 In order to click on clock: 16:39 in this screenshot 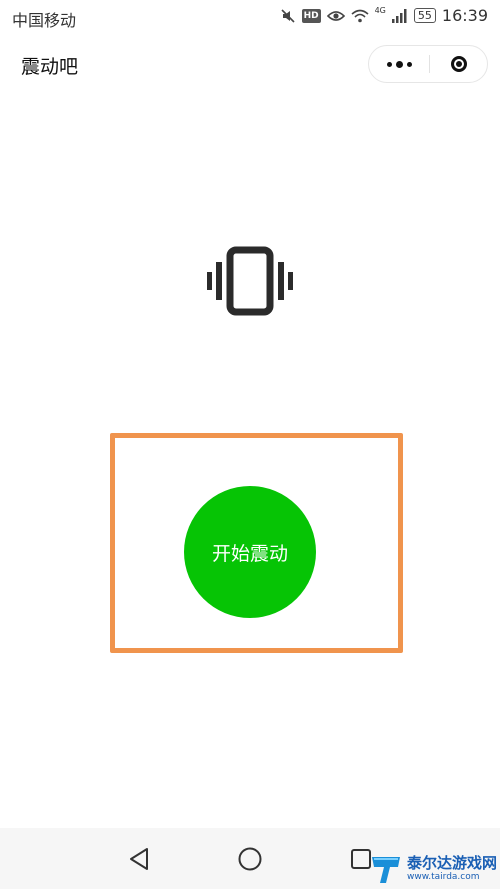, I will do `click(464, 15)`.